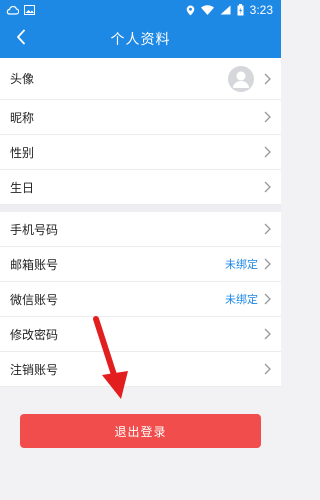 The height and width of the screenshot is (500, 320). Describe the element at coordinates (207, 10) in the screenshot. I see `wifi-icon` at that location.